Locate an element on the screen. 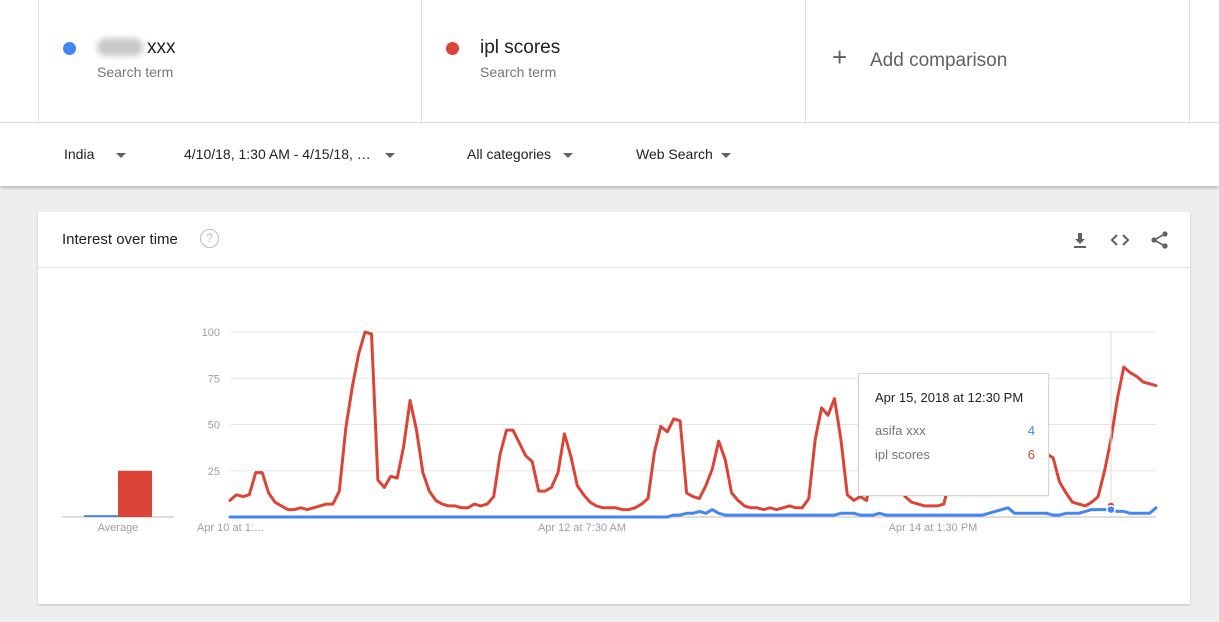 Image resolution: width=1219 pixels, height=622 pixels. y-tick-label: 75 is located at coordinates (214, 379).